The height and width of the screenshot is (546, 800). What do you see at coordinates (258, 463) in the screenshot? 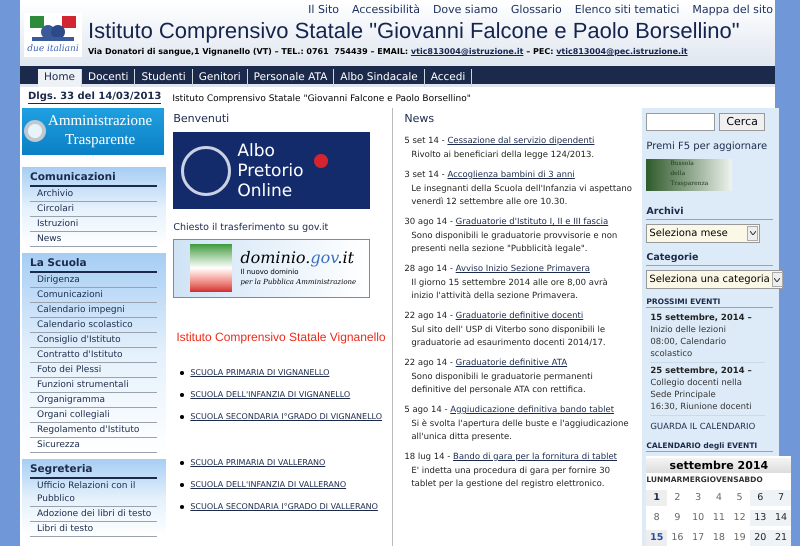
I see `school-link: SCUOLA PRIMARIA DI VALLERANO` at bounding box center [258, 463].